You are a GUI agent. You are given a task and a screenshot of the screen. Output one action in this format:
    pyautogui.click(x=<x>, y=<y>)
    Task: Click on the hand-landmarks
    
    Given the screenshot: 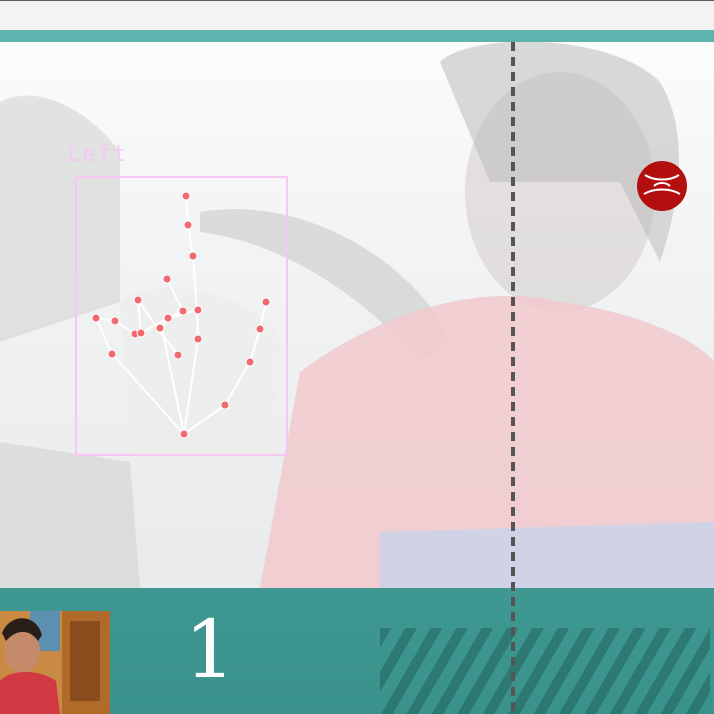 What is the action you would take?
    pyautogui.click(x=181, y=315)
    